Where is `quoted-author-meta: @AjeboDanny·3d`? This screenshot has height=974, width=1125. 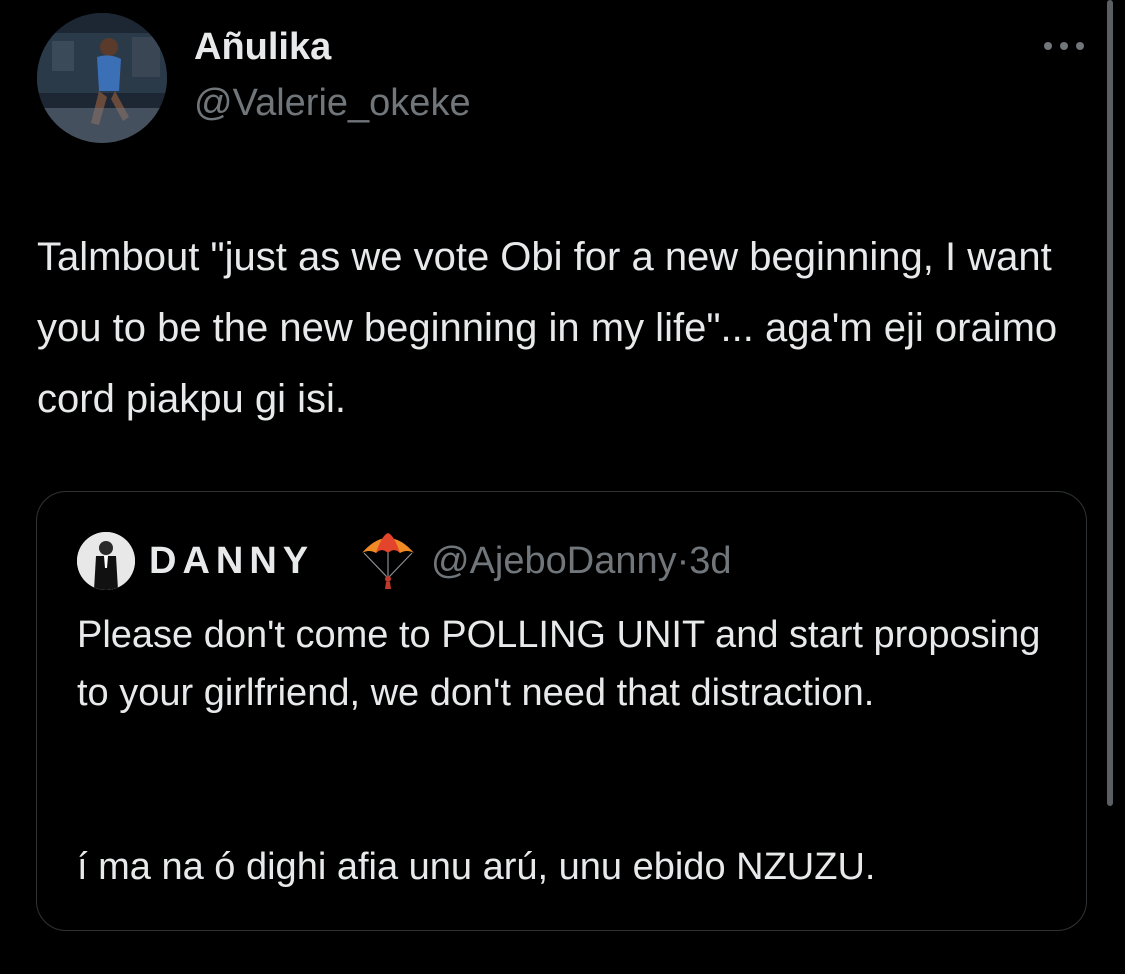
quoted-author-meta: @AjeboDanny·3d is located at coordinates (581, 561).